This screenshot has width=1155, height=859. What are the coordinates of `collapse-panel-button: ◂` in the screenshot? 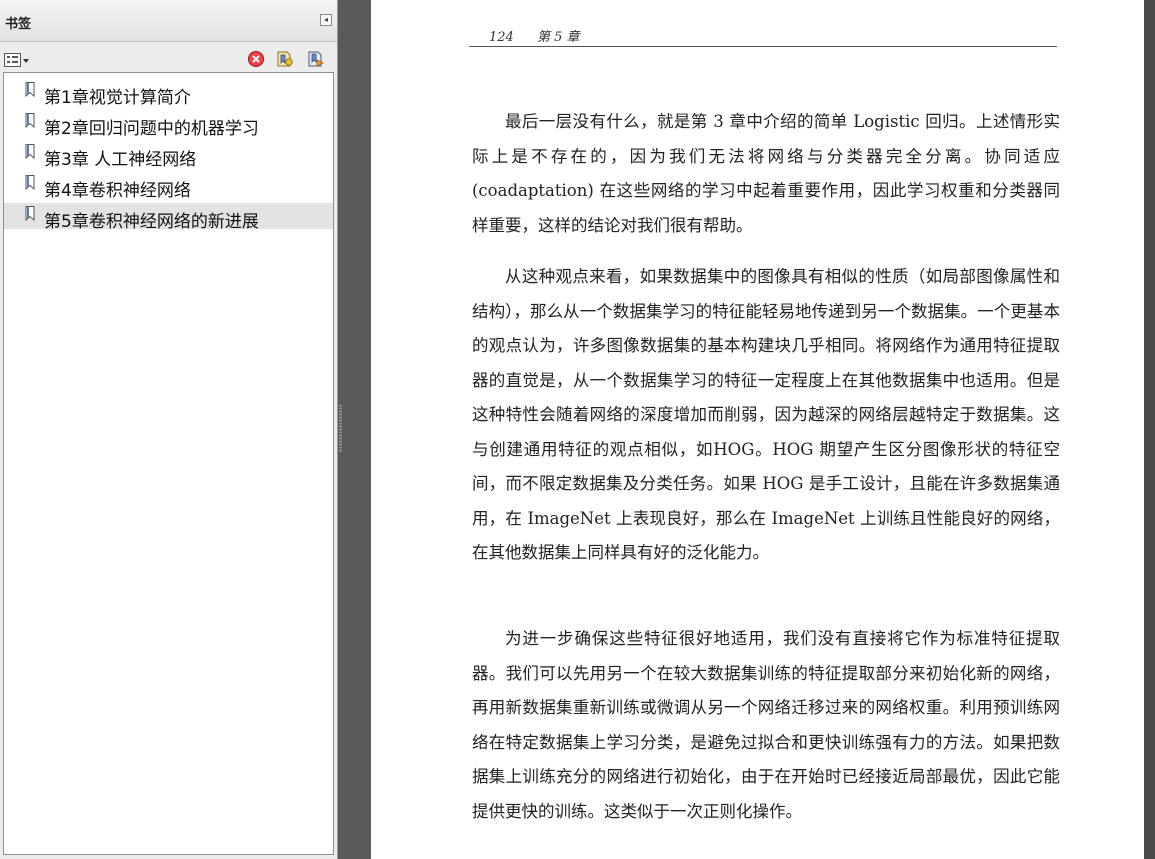 It's located at (326, 20).